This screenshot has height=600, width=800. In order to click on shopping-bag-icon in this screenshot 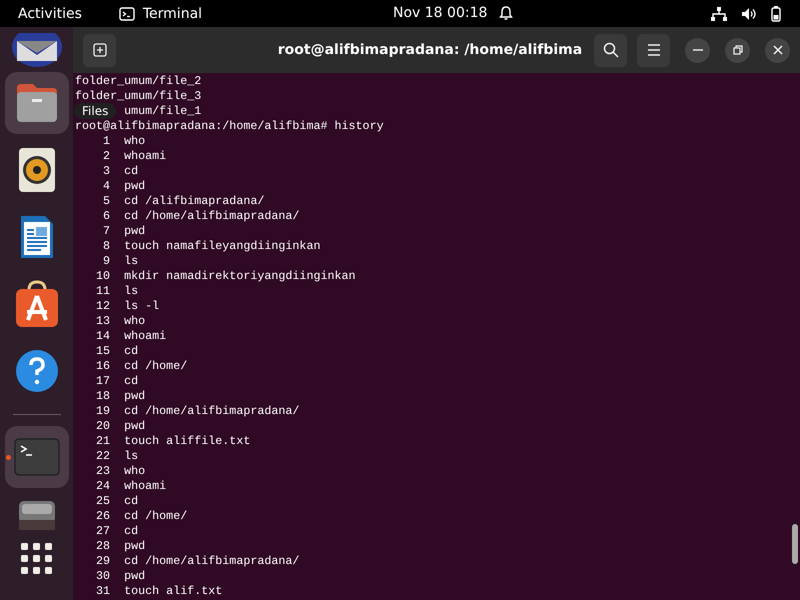, I will do `click(37, 304)`.